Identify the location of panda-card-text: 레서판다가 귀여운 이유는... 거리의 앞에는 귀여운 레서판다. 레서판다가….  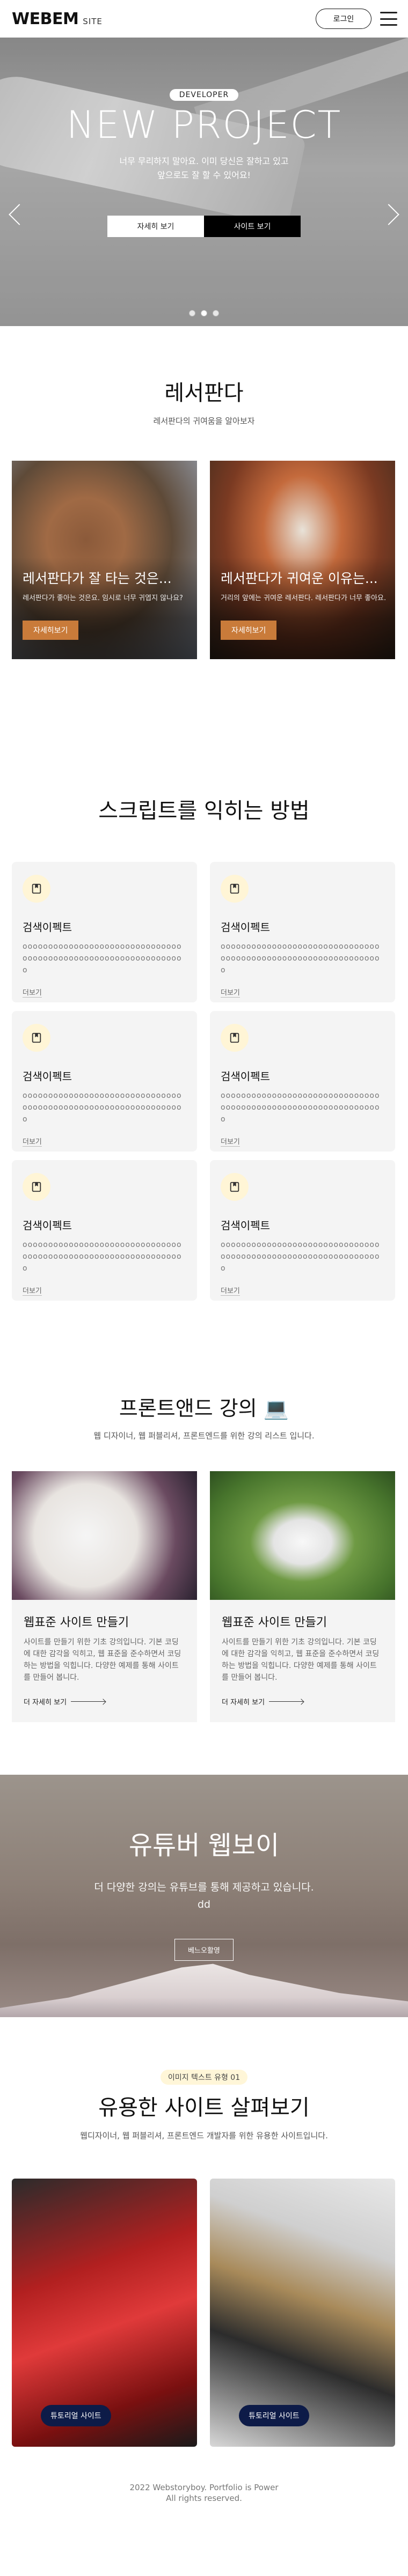
(304, 604).